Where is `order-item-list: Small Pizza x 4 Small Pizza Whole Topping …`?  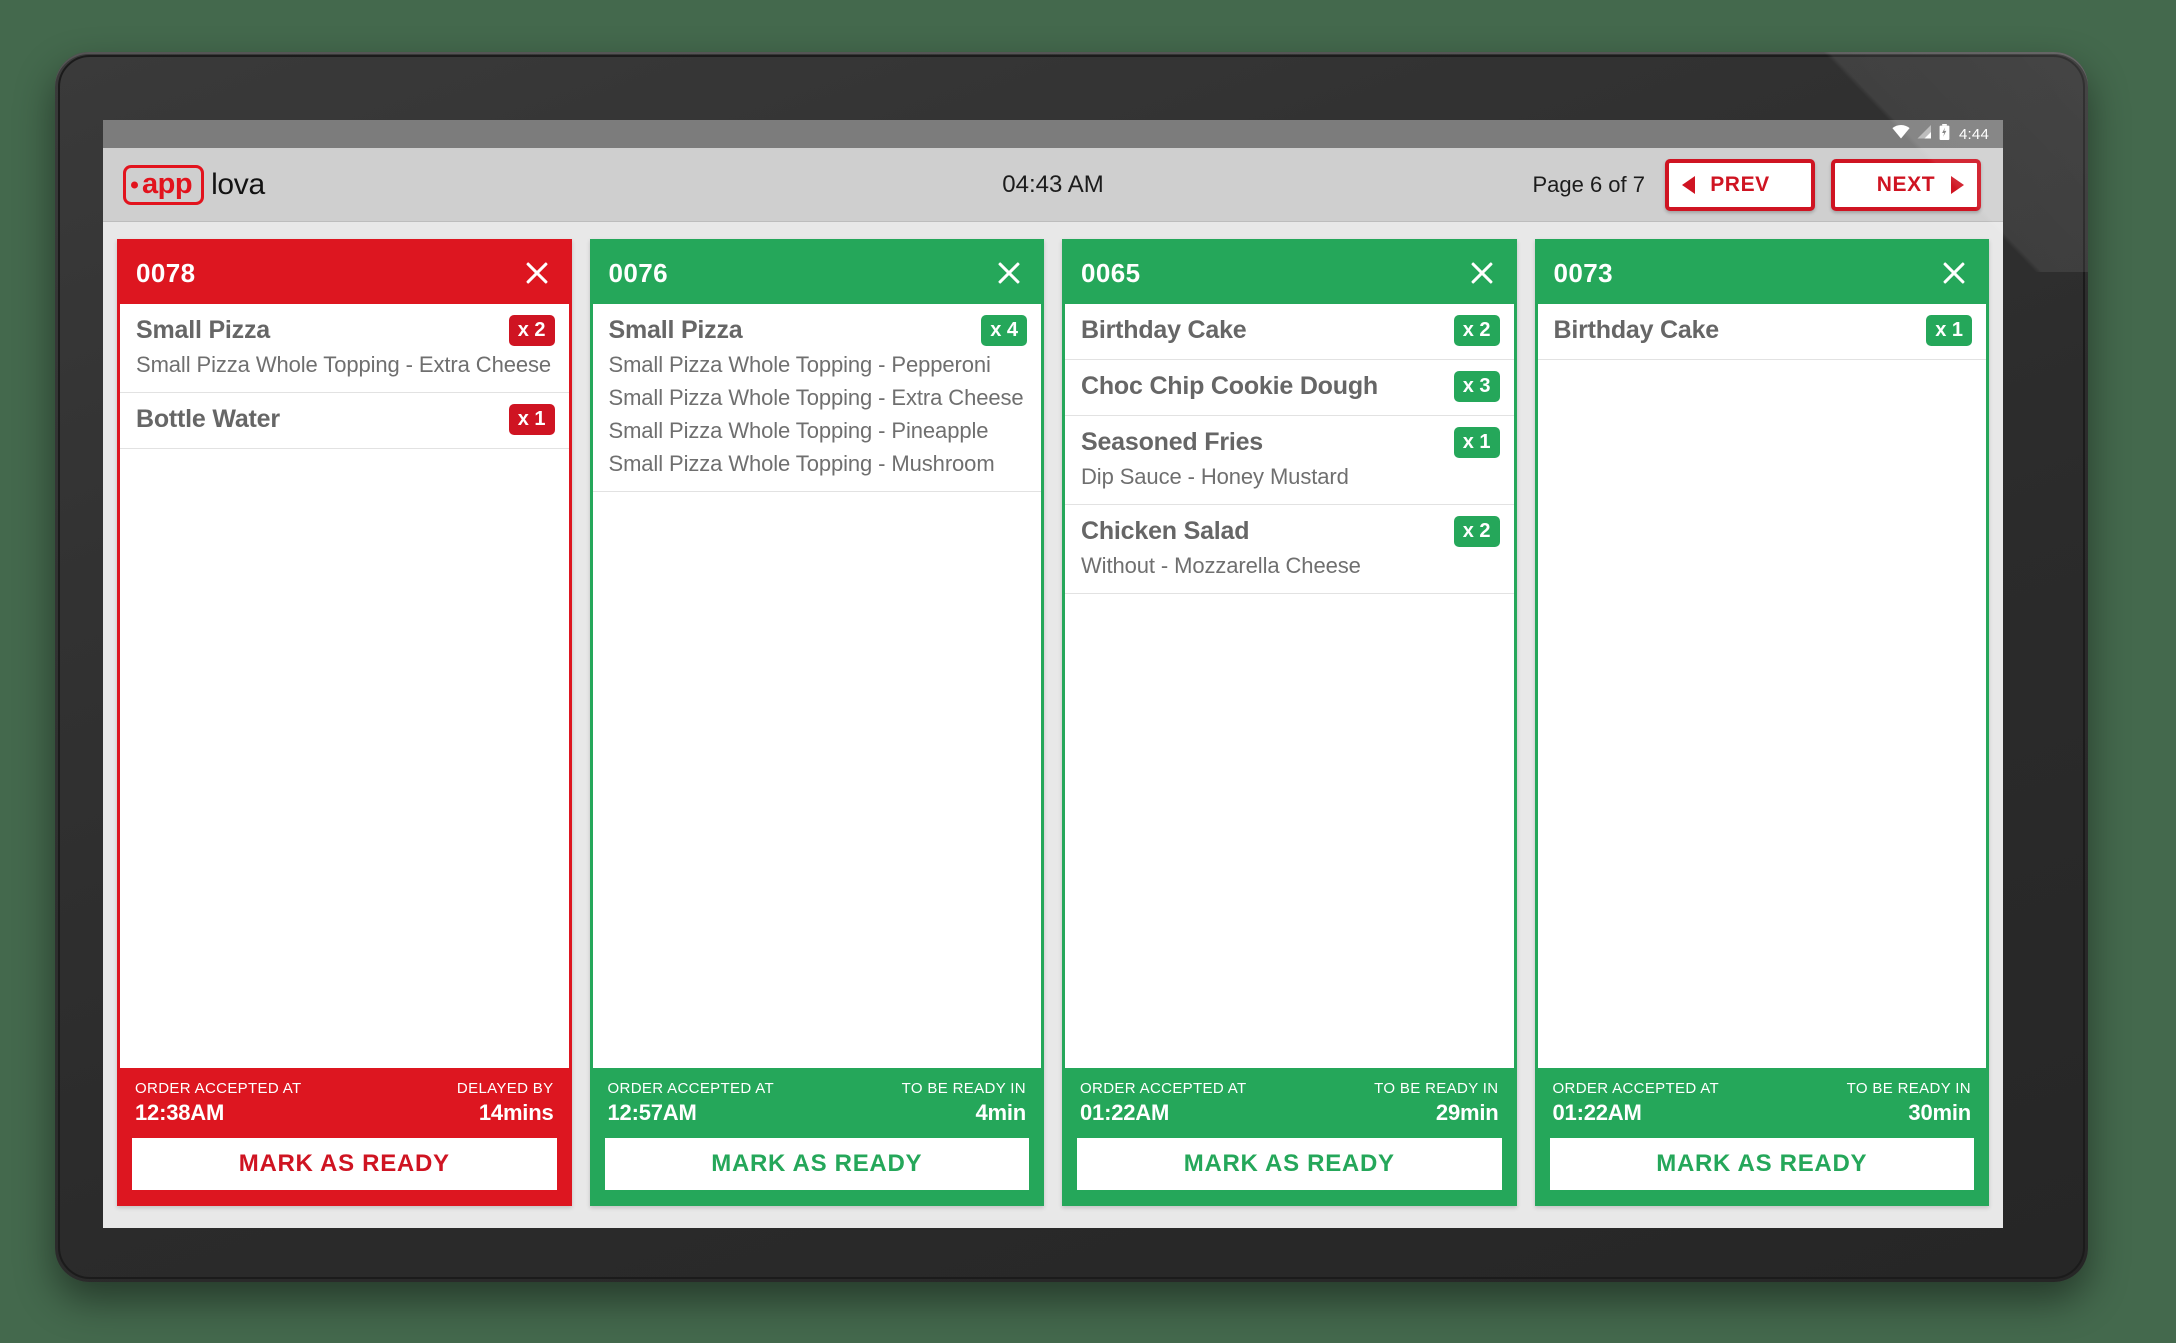 order-item-list: Small Pizza x 4 Small Pizza Whole Topping … is located at coordinates (816, 686).